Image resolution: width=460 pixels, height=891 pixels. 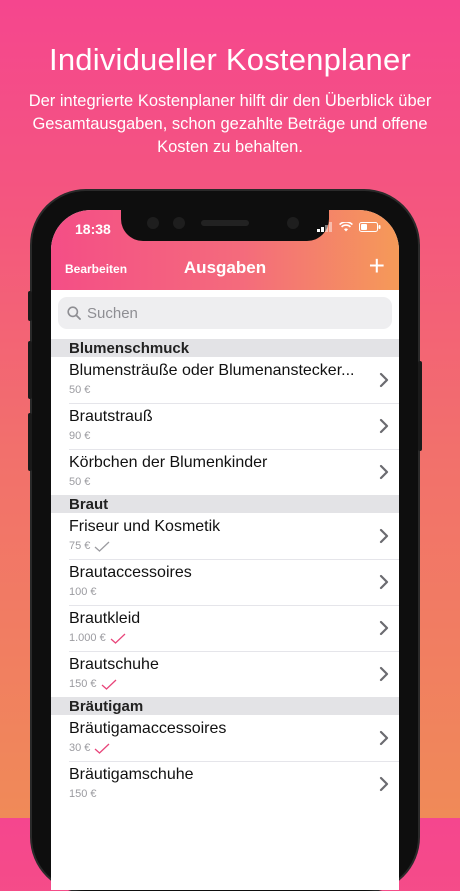 I want to click on list-item: Brautstrauß 90 €, so click(x=225, y=426).